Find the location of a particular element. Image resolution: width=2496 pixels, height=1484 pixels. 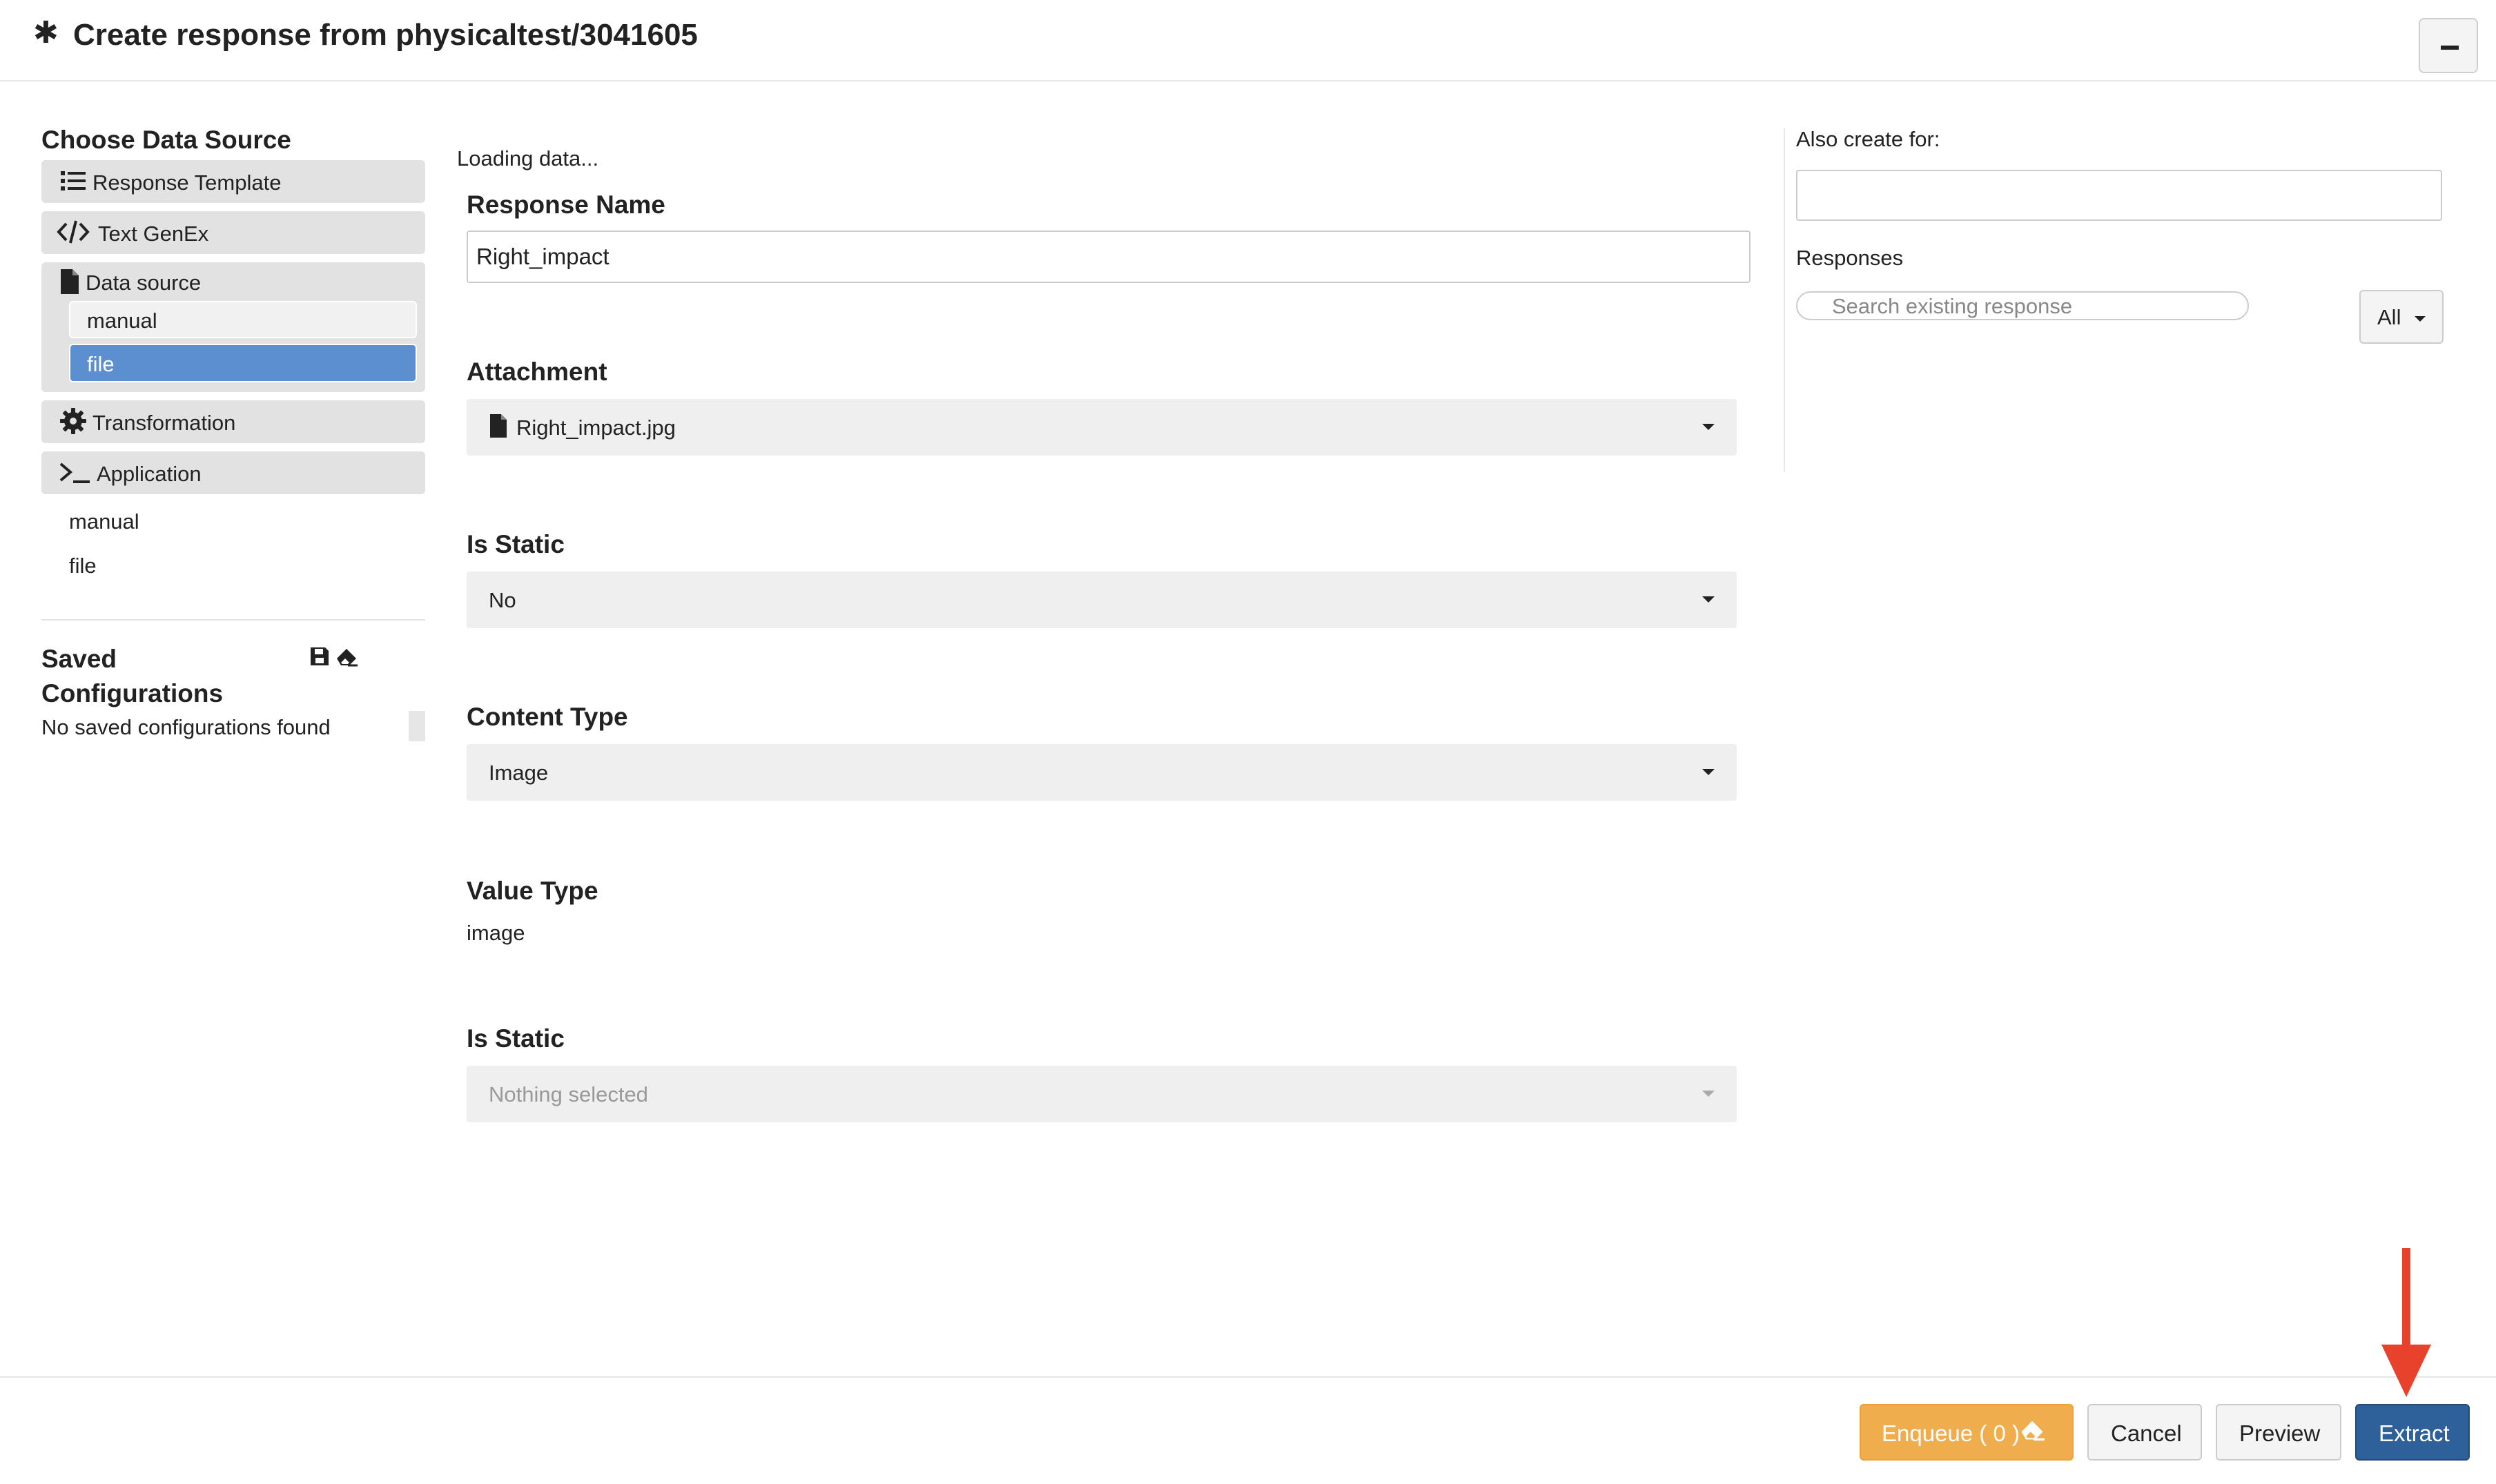

transformation-button: Transformation is located at coordinates (233, 422).